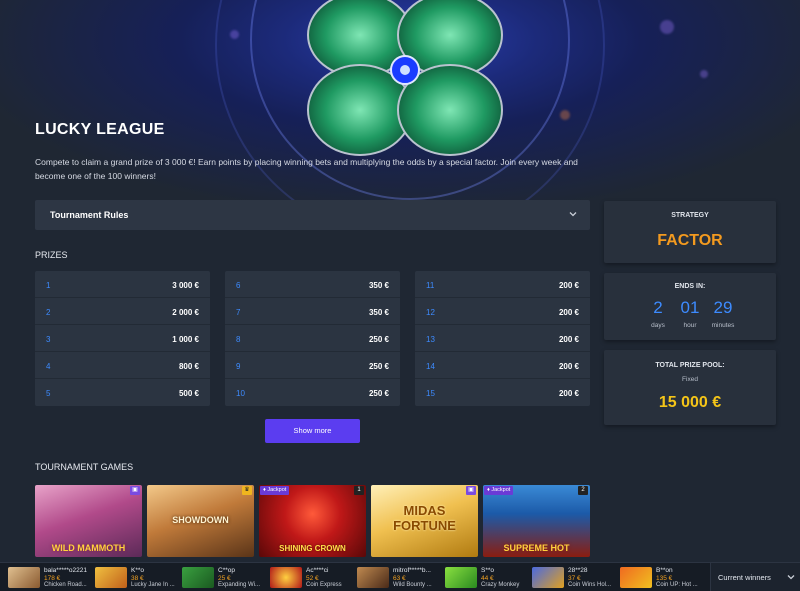 The height and width of the screenshot is (591, 800). I want to click on current-winners-label: Current winners, so click(744, 577).